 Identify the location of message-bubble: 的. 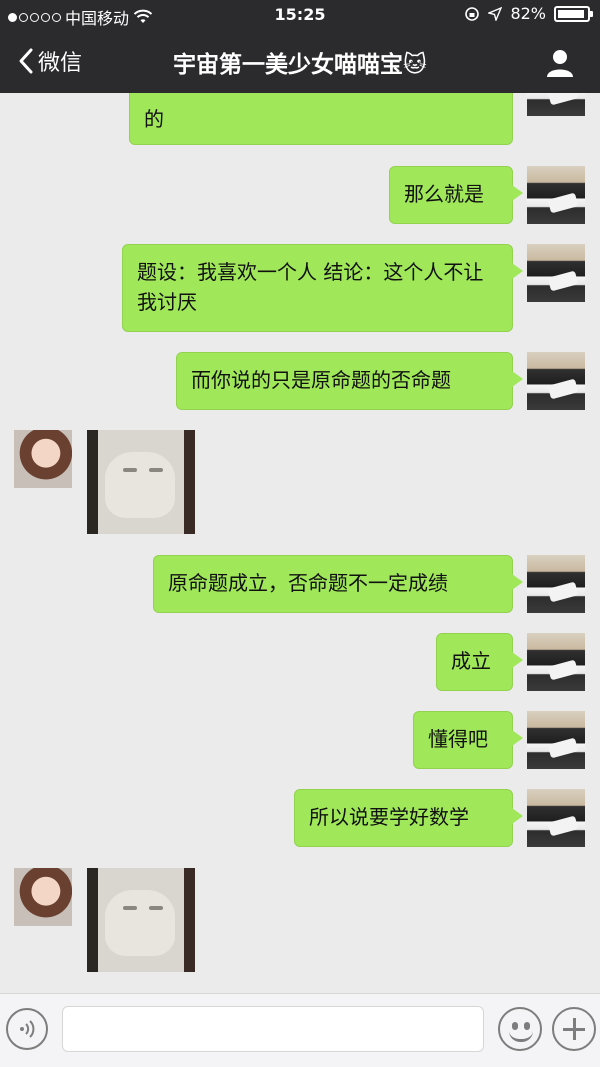
(321, 119).